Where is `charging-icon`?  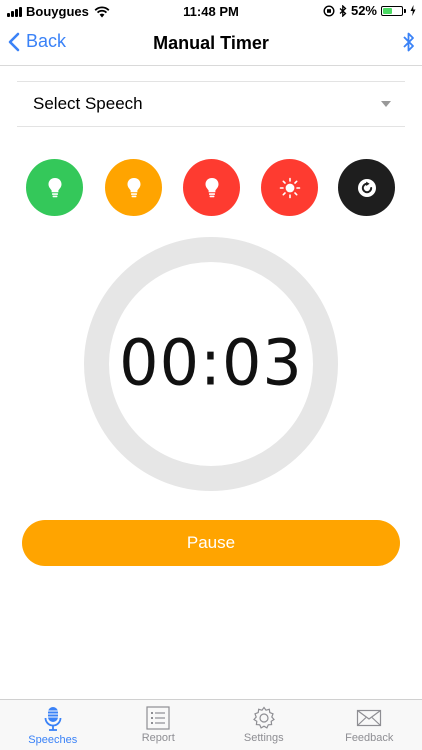 charging-icon is located at coordinates (413, 10).